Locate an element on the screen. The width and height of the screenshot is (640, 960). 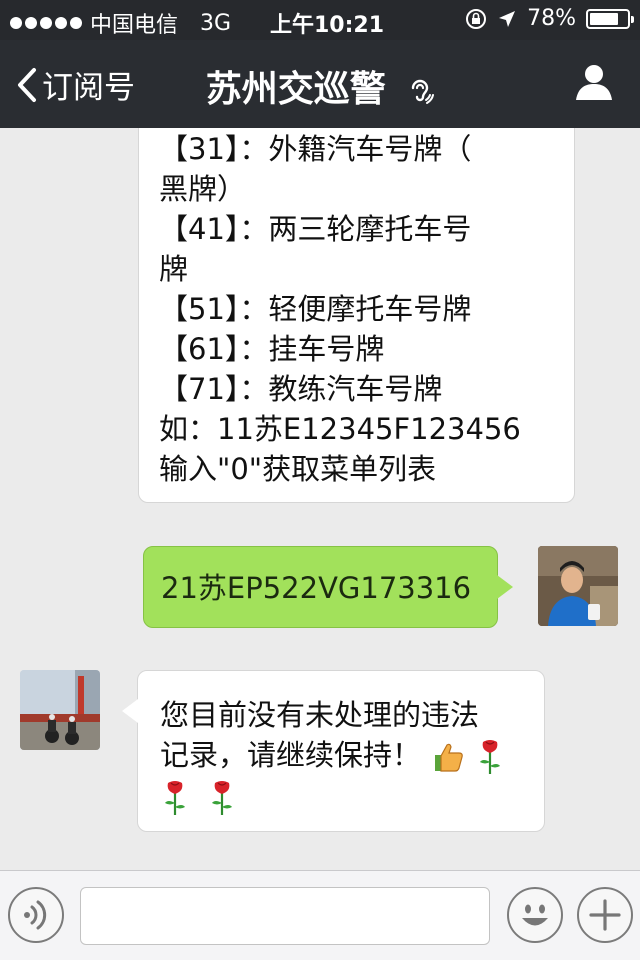
ear-icon is located at coordinates (423, 91).